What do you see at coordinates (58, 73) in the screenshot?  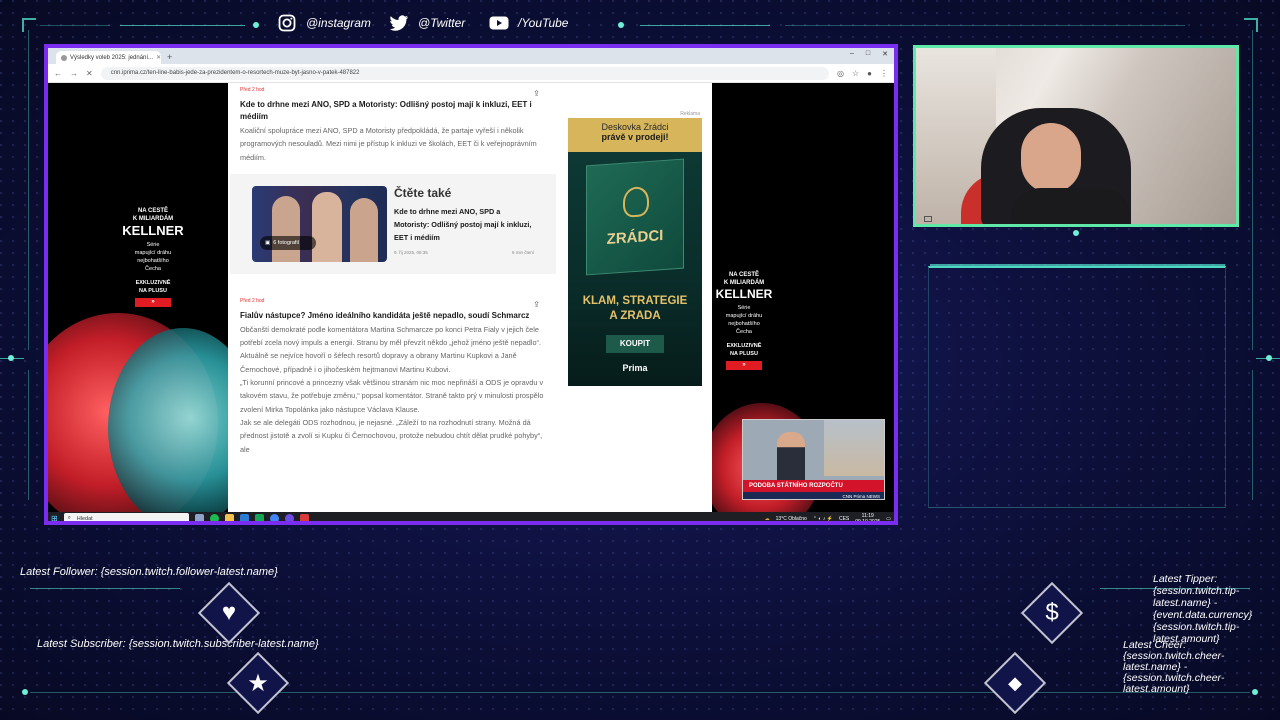 I see `back-icon: ←` at bounding box center [58, 73].